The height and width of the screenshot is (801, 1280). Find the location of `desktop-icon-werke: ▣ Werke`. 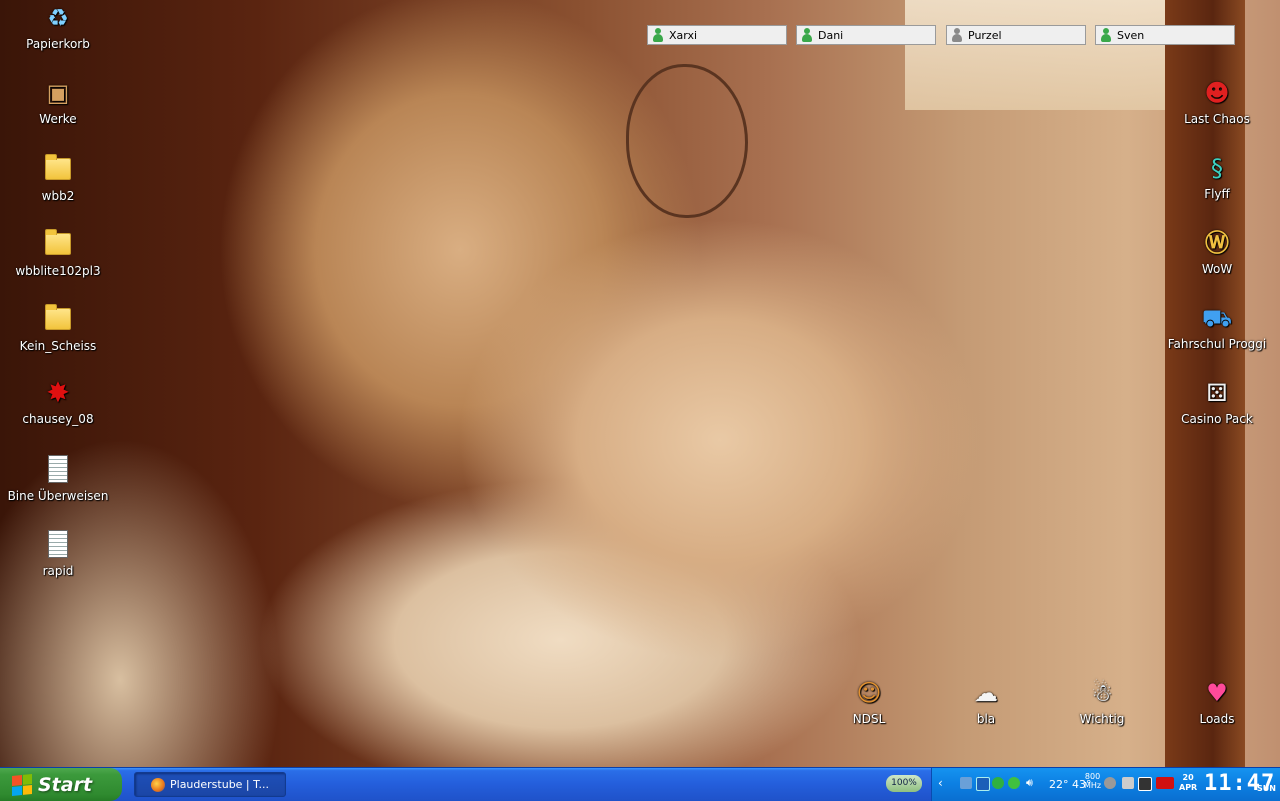

desktop-icon-werke: ▣ Werke is located at coordinates (58, 101).